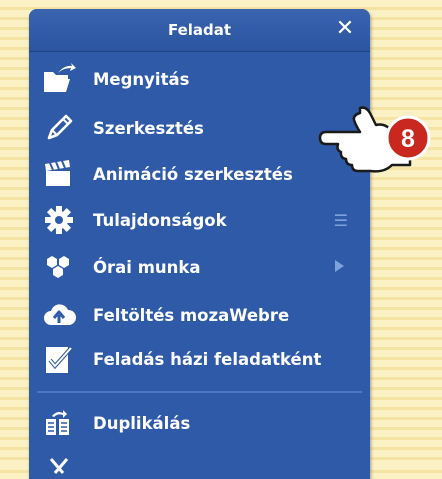 This screenshot has height=479, width=442. Describe the element at coordinates (59, 359) in the screenshot. I see `checklist-icon` at that location.